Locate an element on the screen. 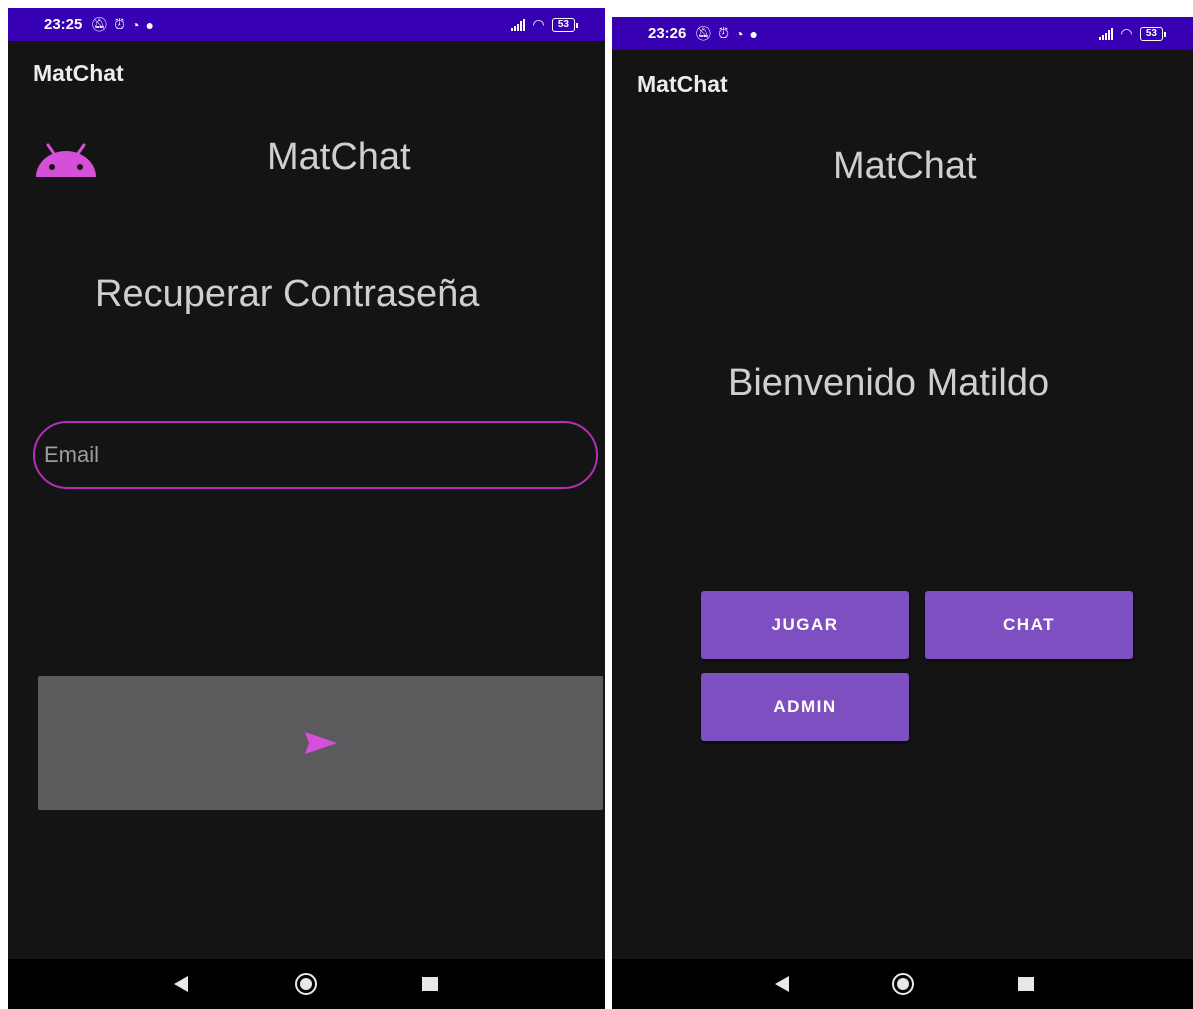  status-time: 23:25 is located at coordinates (63, 24).